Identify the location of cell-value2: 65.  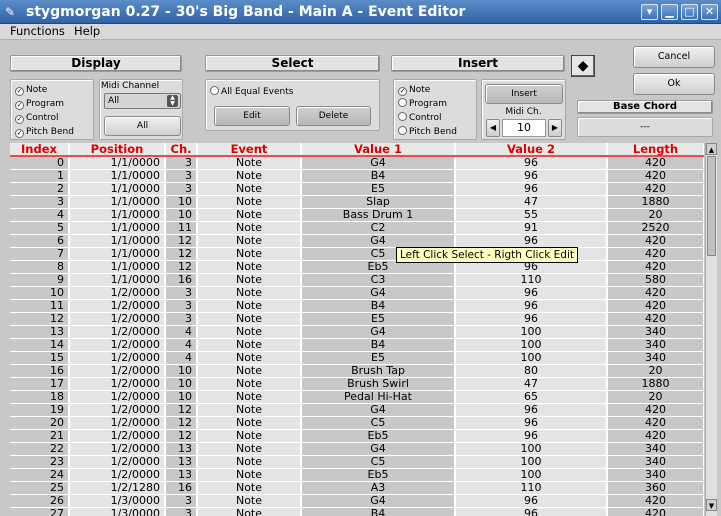
(531, 397).